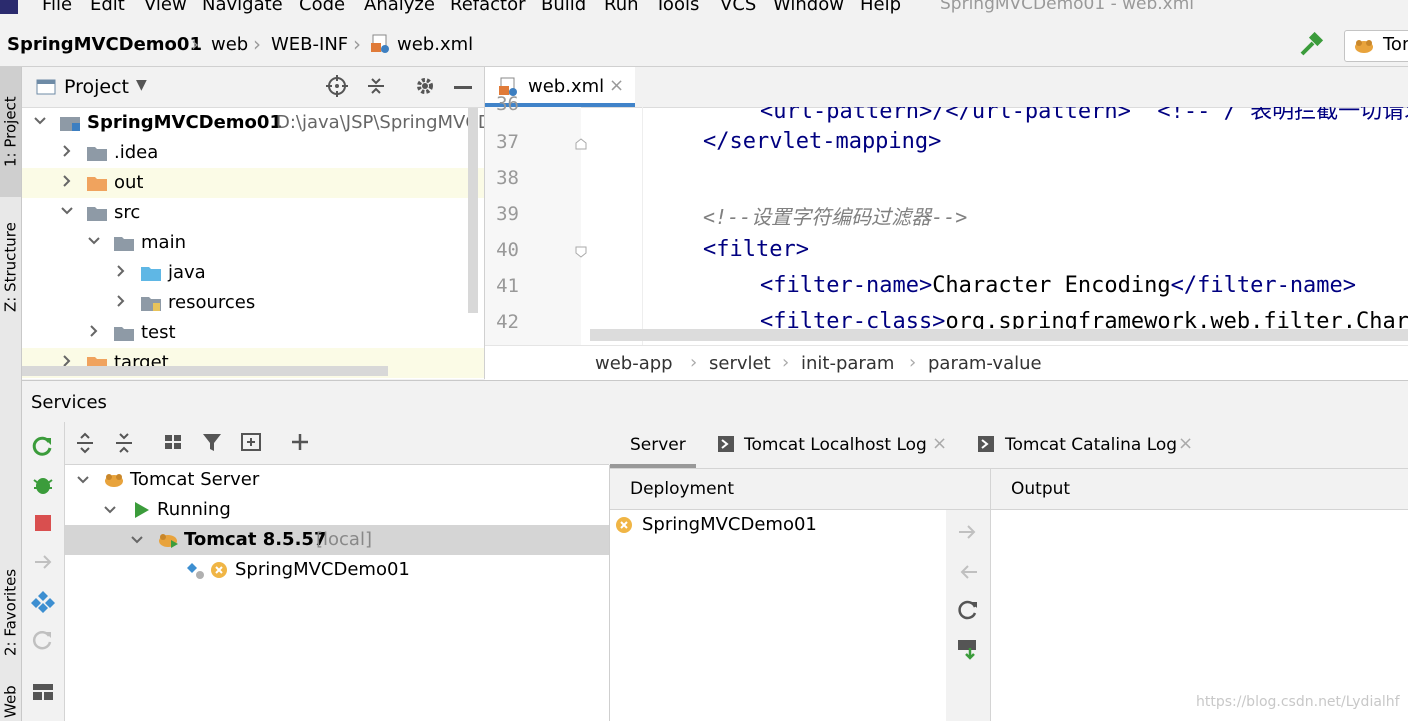  I want to click on tree-item-out: out, so click(253, 183).